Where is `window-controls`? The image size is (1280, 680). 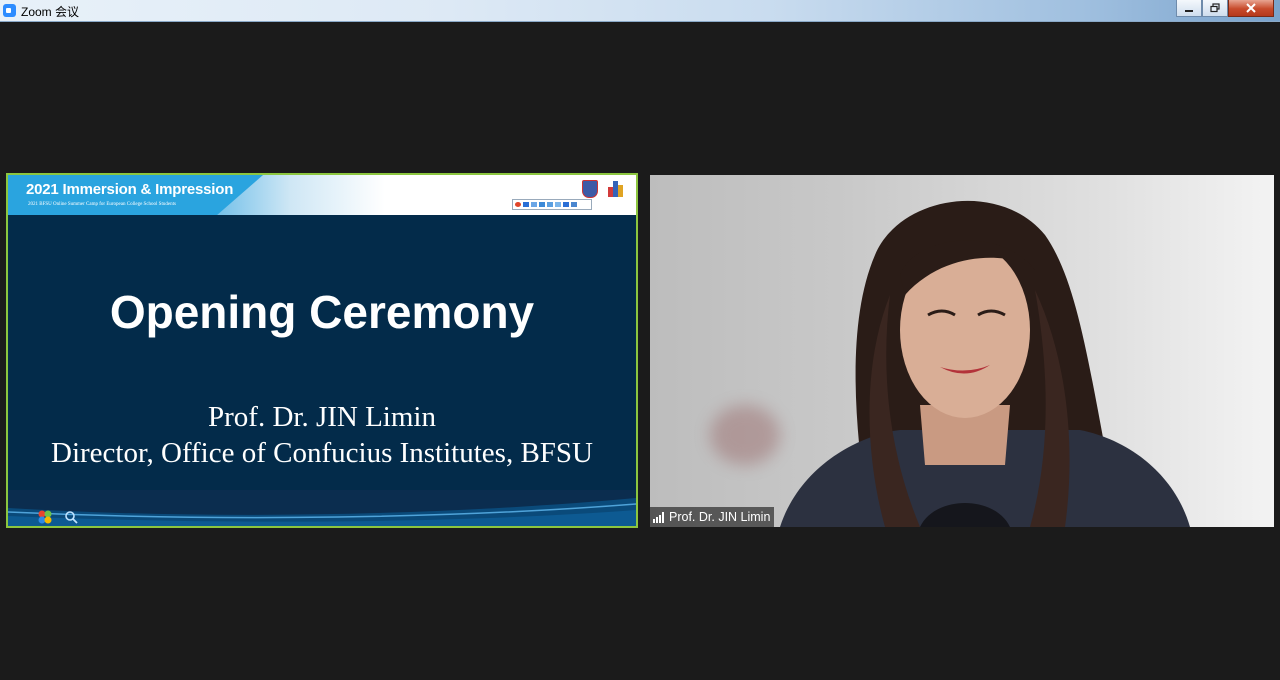
window-controls is located at coordinates (1225, 9).